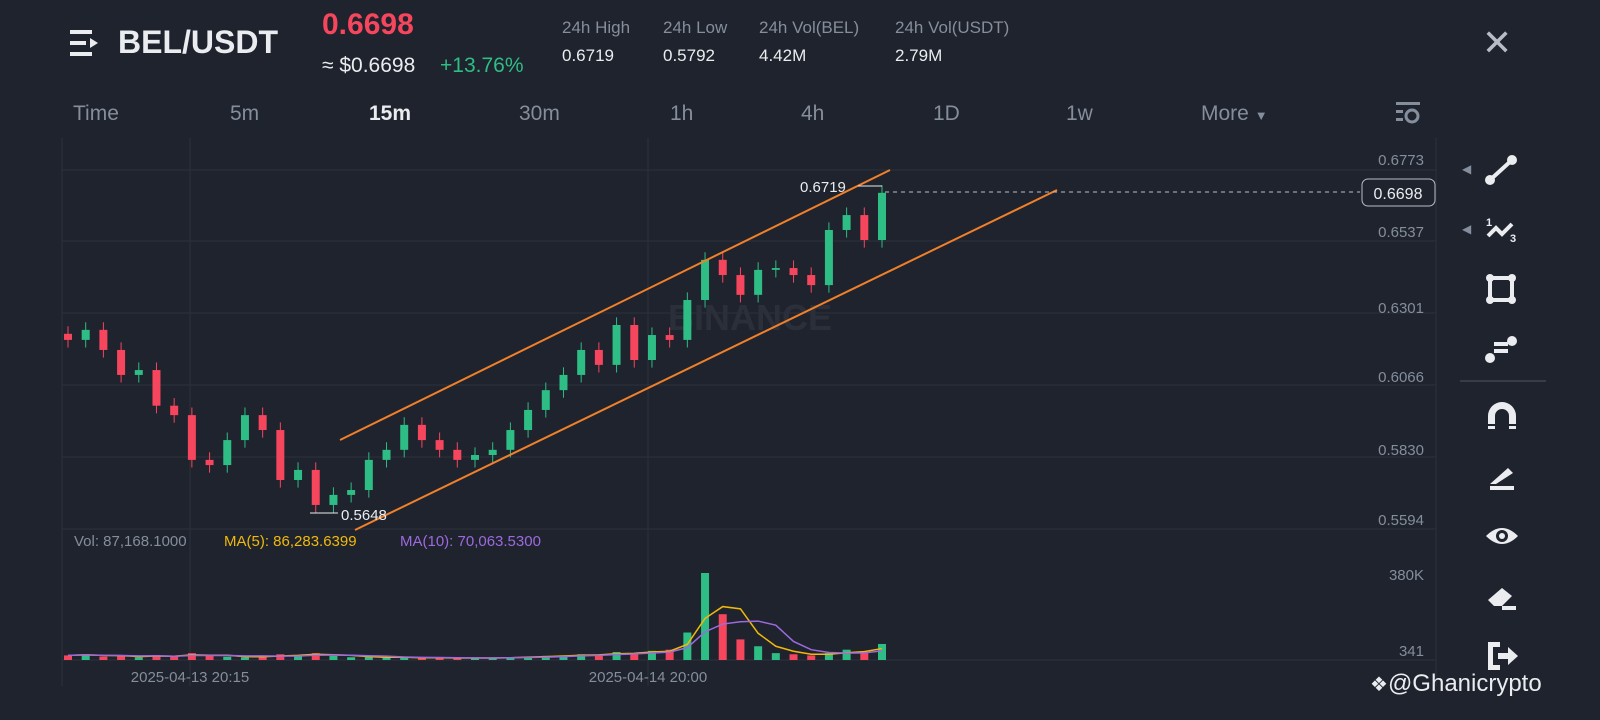  Describe the element at coordinates (1401, 232) in the screenshot. I see `price-tick: 0.6537` at that location.